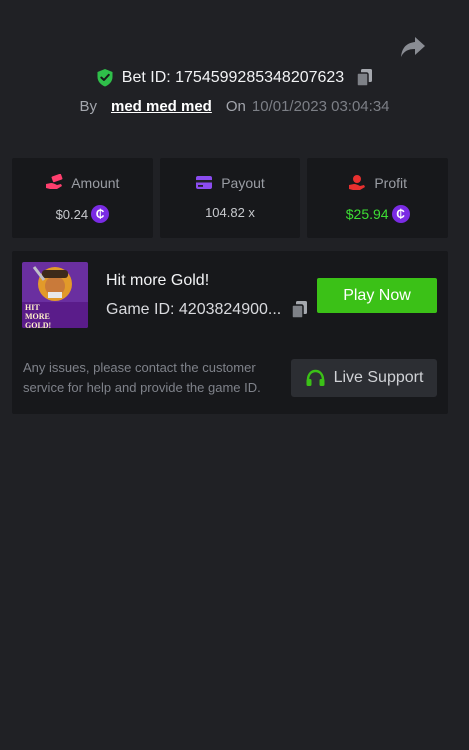  Describe the element at coordinates (88, 106) in the screenshot. I see `by-label: By` at that location.